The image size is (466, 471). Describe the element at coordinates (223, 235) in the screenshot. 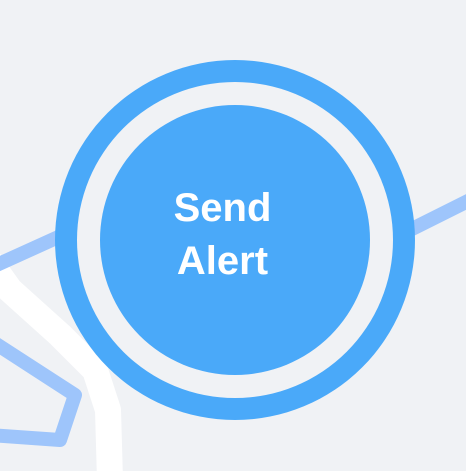

I see `send-alert-label: Send Alert` at that location.